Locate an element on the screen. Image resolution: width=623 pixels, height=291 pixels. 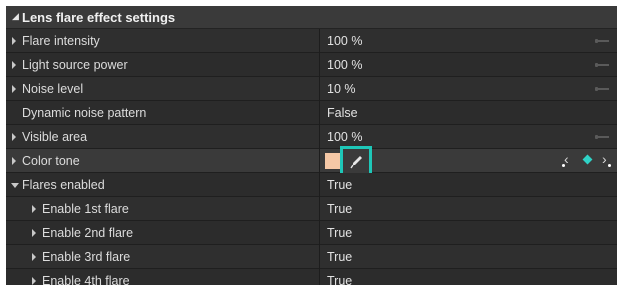
collapse-triangle-icon: ◢ is located at coordinates (15, 16).